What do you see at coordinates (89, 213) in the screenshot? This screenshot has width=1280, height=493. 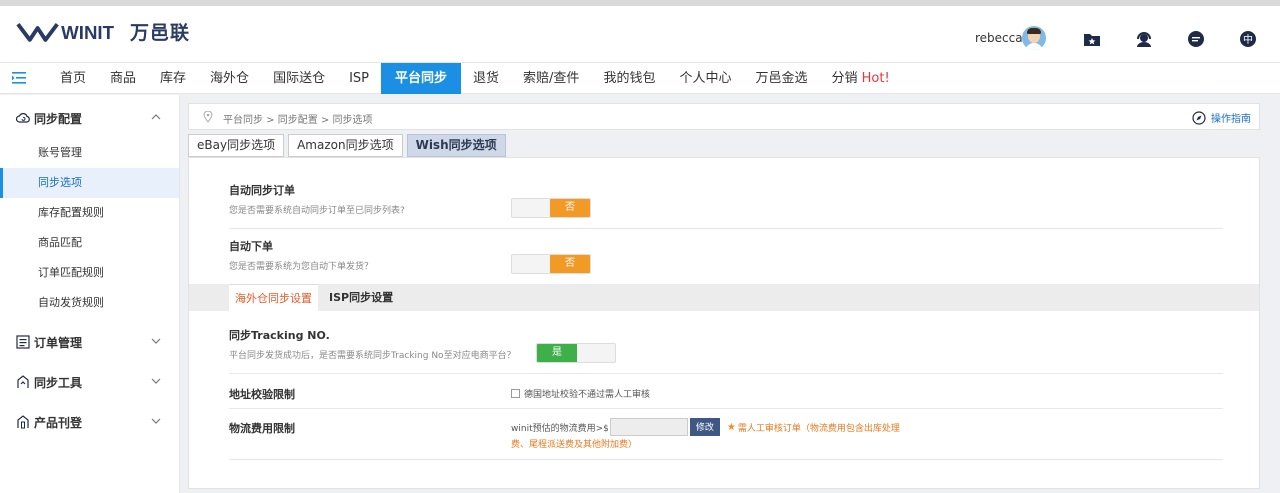 I see `sidebar-item-inventory-rules: 库存配置规则` at bounding box center [89, 213].